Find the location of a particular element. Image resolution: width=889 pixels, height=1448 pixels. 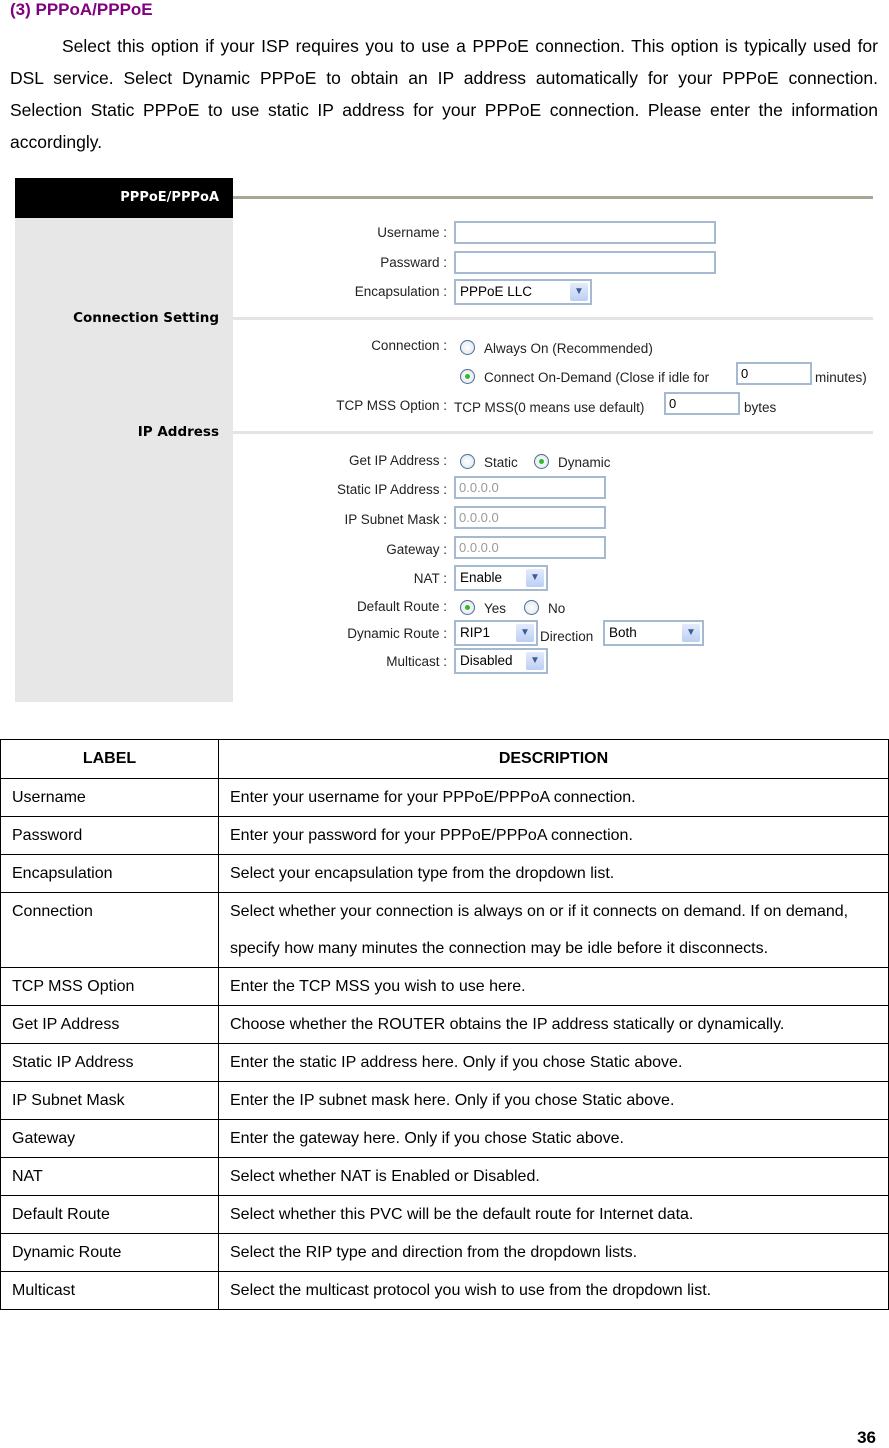

multicast-value: Disabled is located at coordinates (486, 660).